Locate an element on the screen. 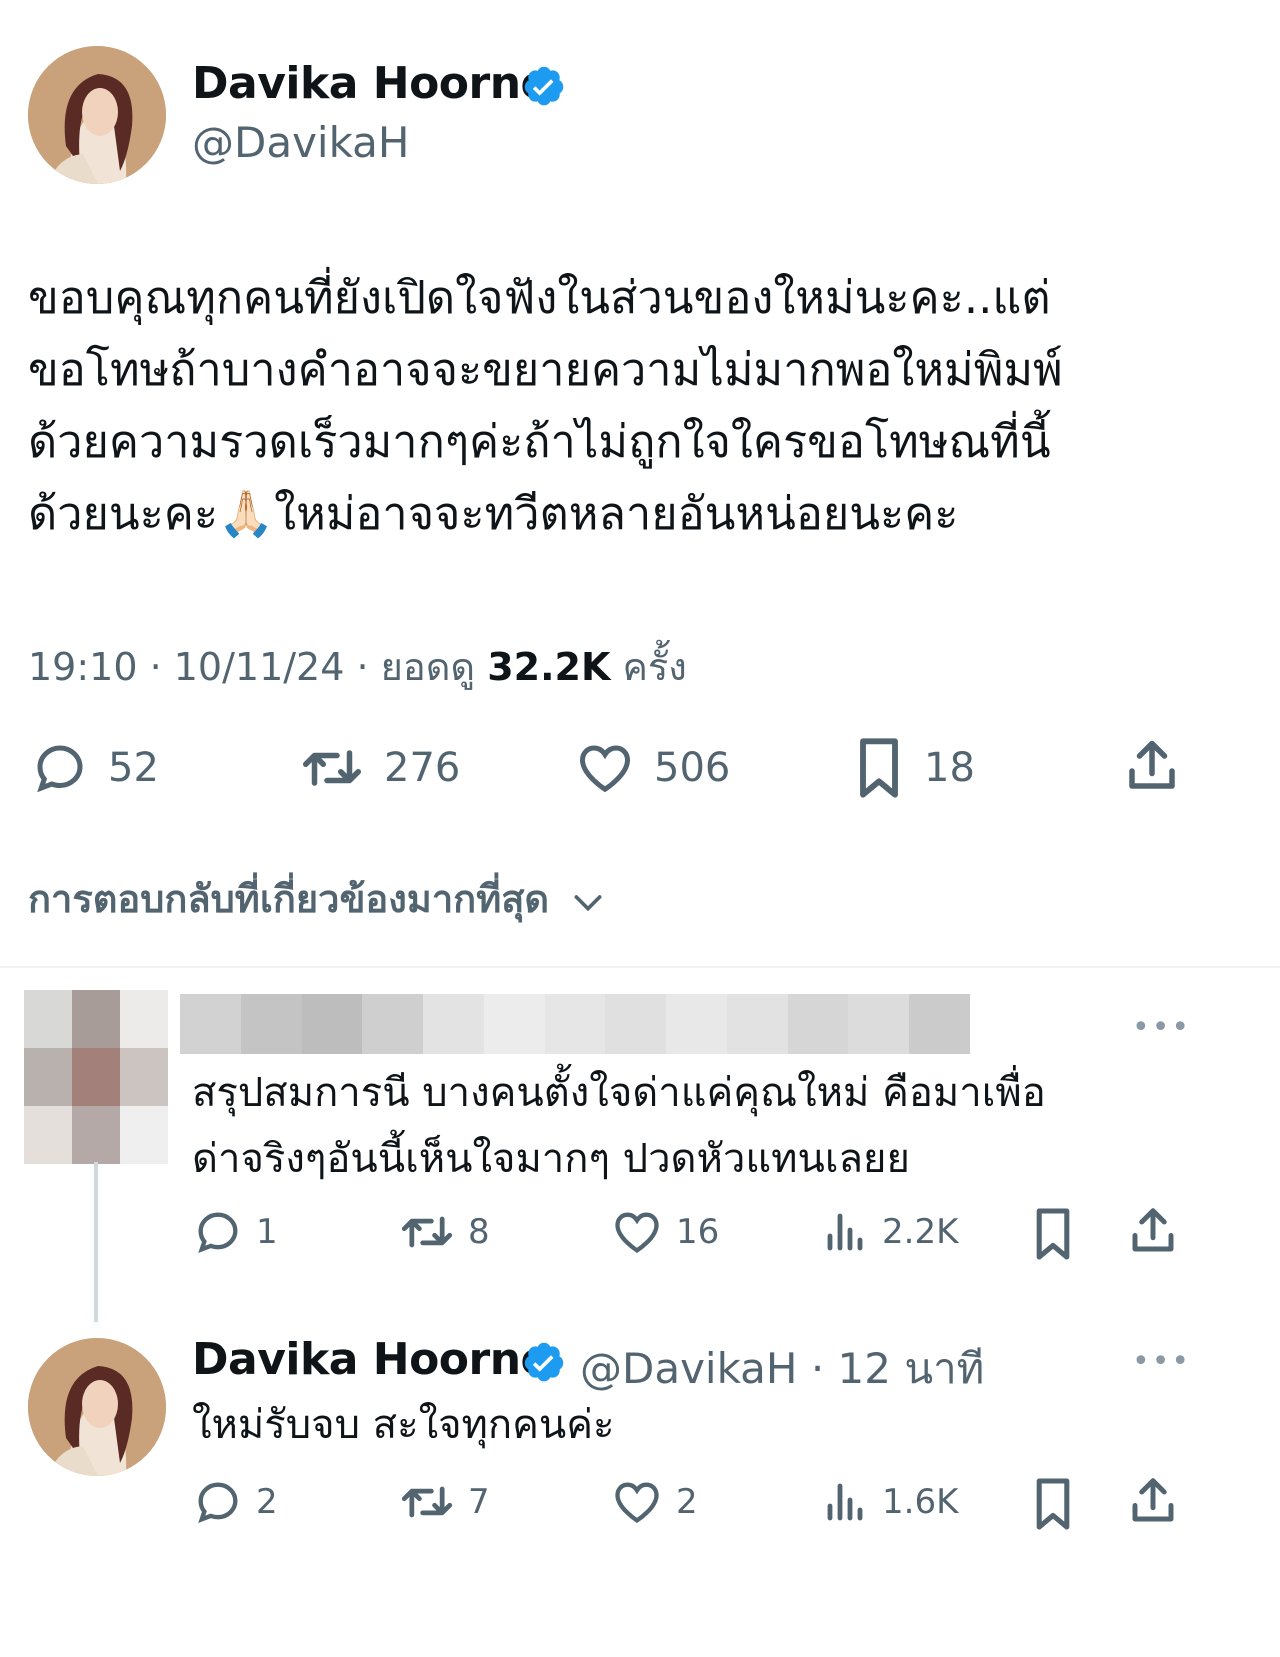 This screenshot has height=1657, width=1280. tweet-meta: 19:10 · 10/11/24 · ยอดดู 32.2K ครั้ง is located at coordinates (357, 666).